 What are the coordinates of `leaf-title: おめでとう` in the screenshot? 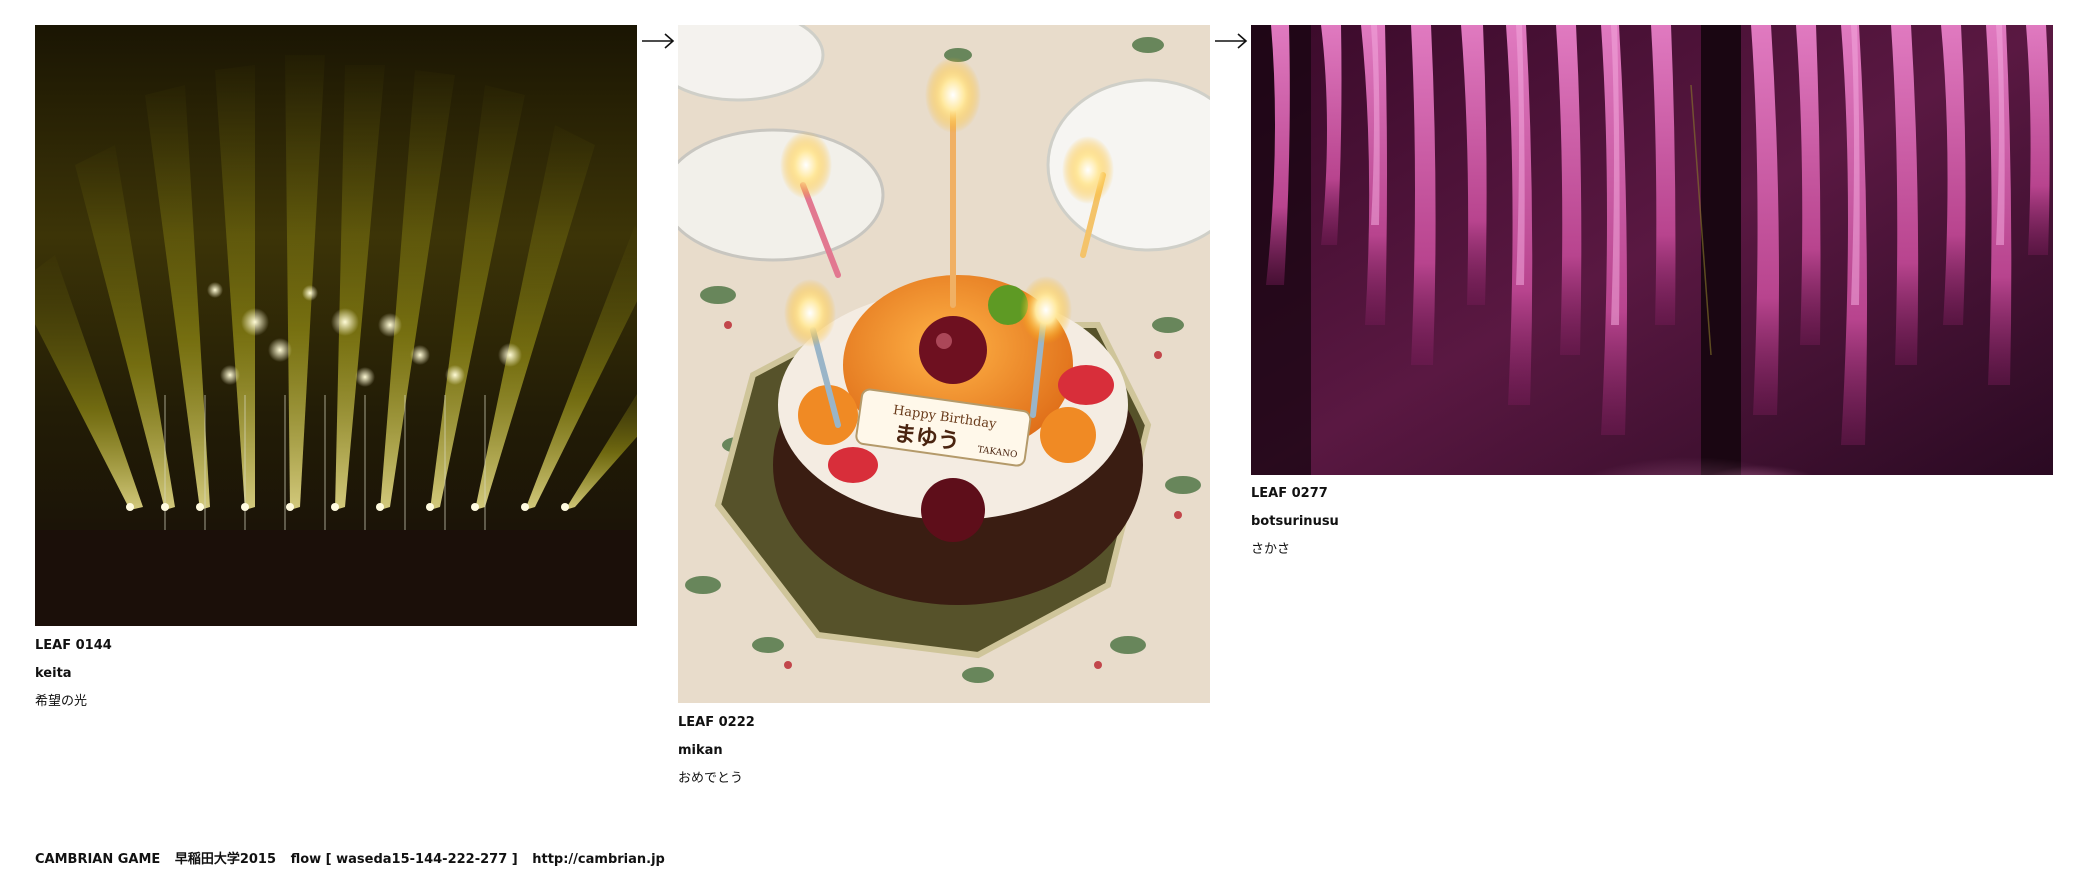 It's located at (711, 778).